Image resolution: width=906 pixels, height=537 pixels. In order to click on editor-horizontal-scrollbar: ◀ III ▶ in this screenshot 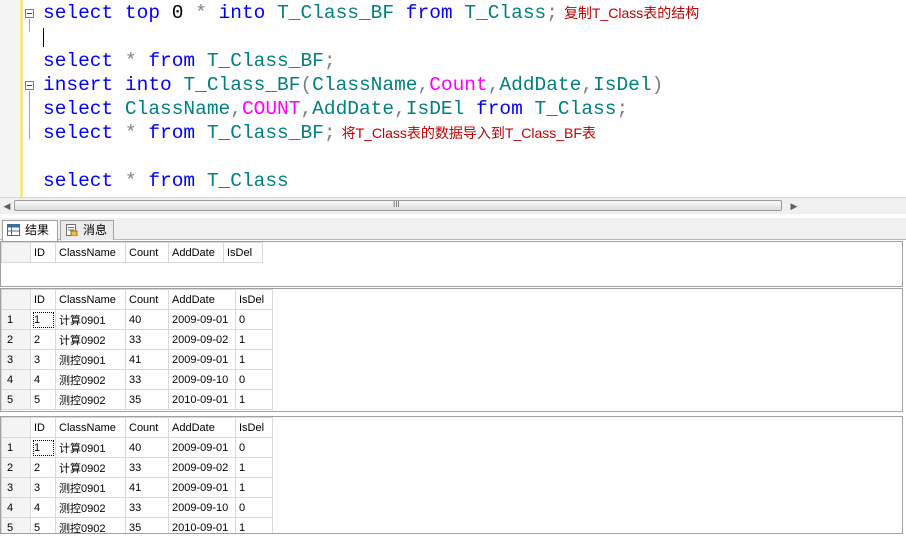, I will do `click(453, 205)`.